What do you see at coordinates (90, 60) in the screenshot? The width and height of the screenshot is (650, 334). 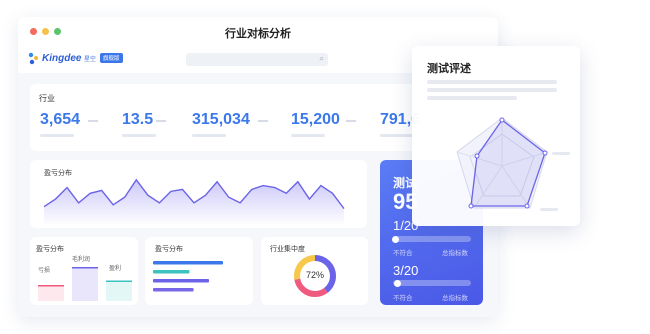 I see `product-name: 星空` at bounding box center [90, 60].